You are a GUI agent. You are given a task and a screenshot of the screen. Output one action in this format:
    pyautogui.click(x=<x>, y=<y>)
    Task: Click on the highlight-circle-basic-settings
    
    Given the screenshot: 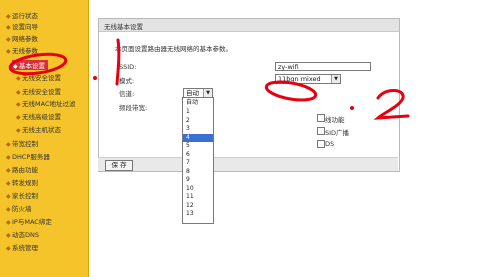 What is the action you would take?
    pyautogui.click(x=38, y=64)
    